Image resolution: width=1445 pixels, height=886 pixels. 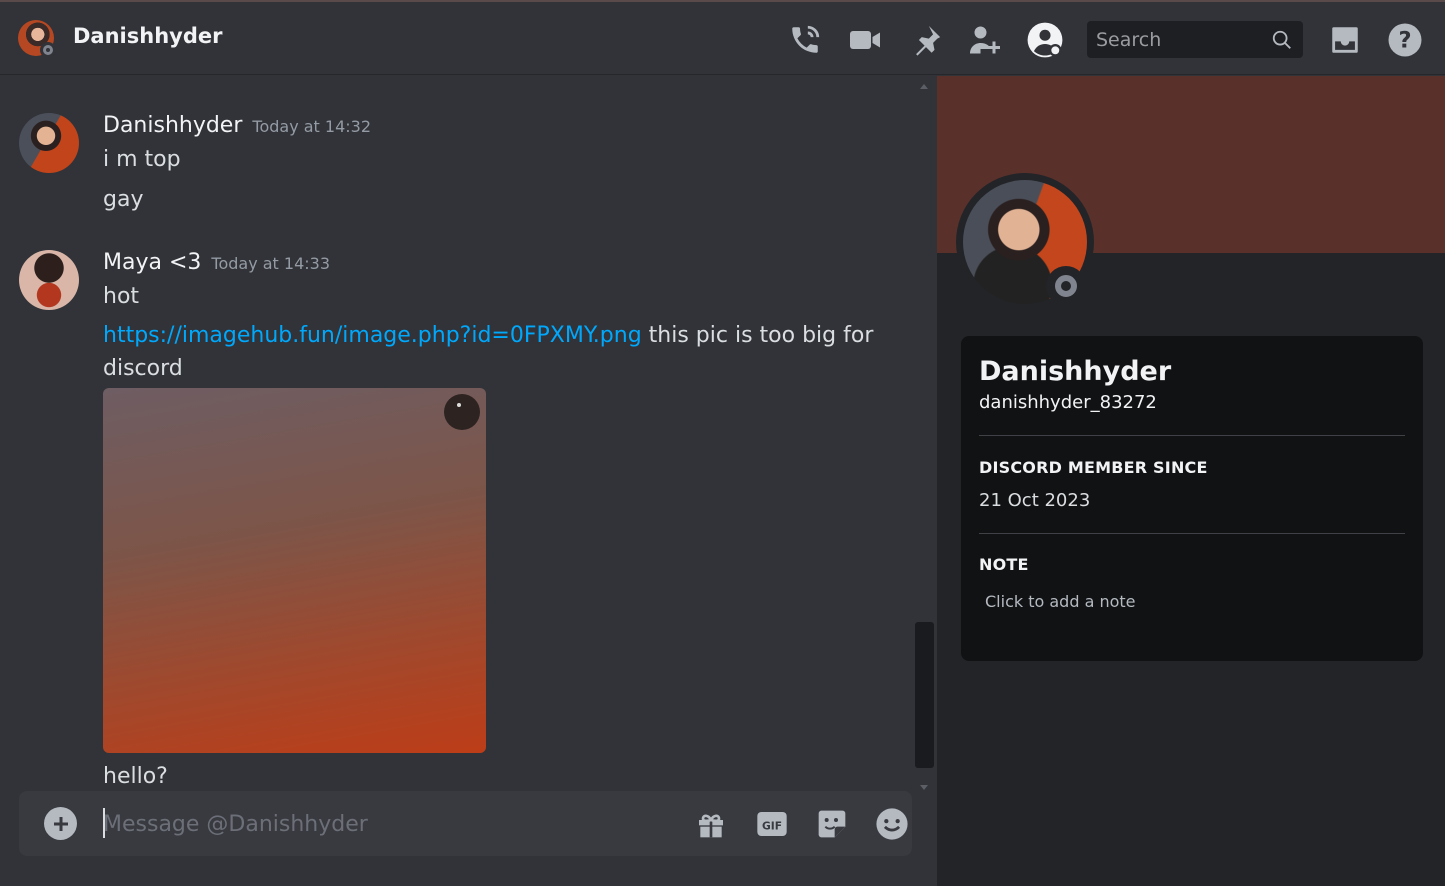 I want to click on member-since-heading: DISCORD MEMBER SINCE, so click(x=1093, y=467).